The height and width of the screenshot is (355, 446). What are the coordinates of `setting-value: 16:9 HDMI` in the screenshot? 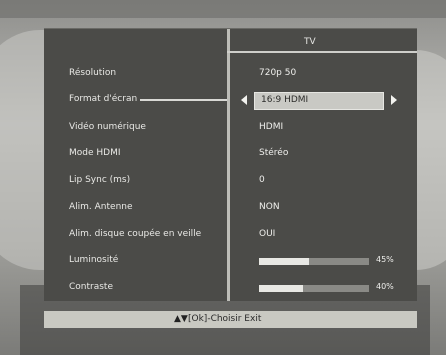 It's located at (285, 100).